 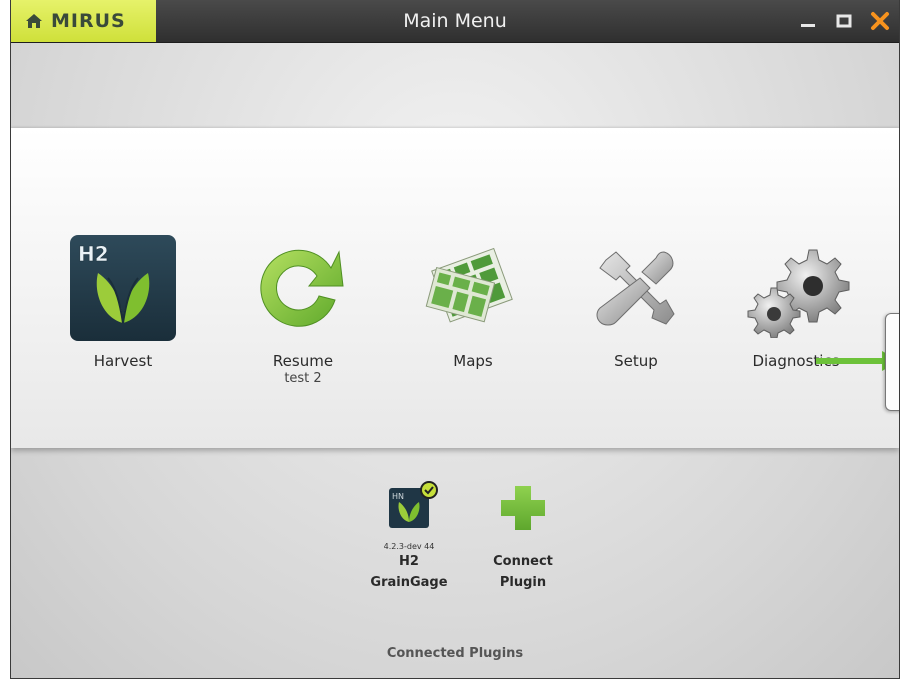 What do you see at coordinates (808, 25) in the screenshot?
I see `minimize-icon` at bounding box center [808, 25].